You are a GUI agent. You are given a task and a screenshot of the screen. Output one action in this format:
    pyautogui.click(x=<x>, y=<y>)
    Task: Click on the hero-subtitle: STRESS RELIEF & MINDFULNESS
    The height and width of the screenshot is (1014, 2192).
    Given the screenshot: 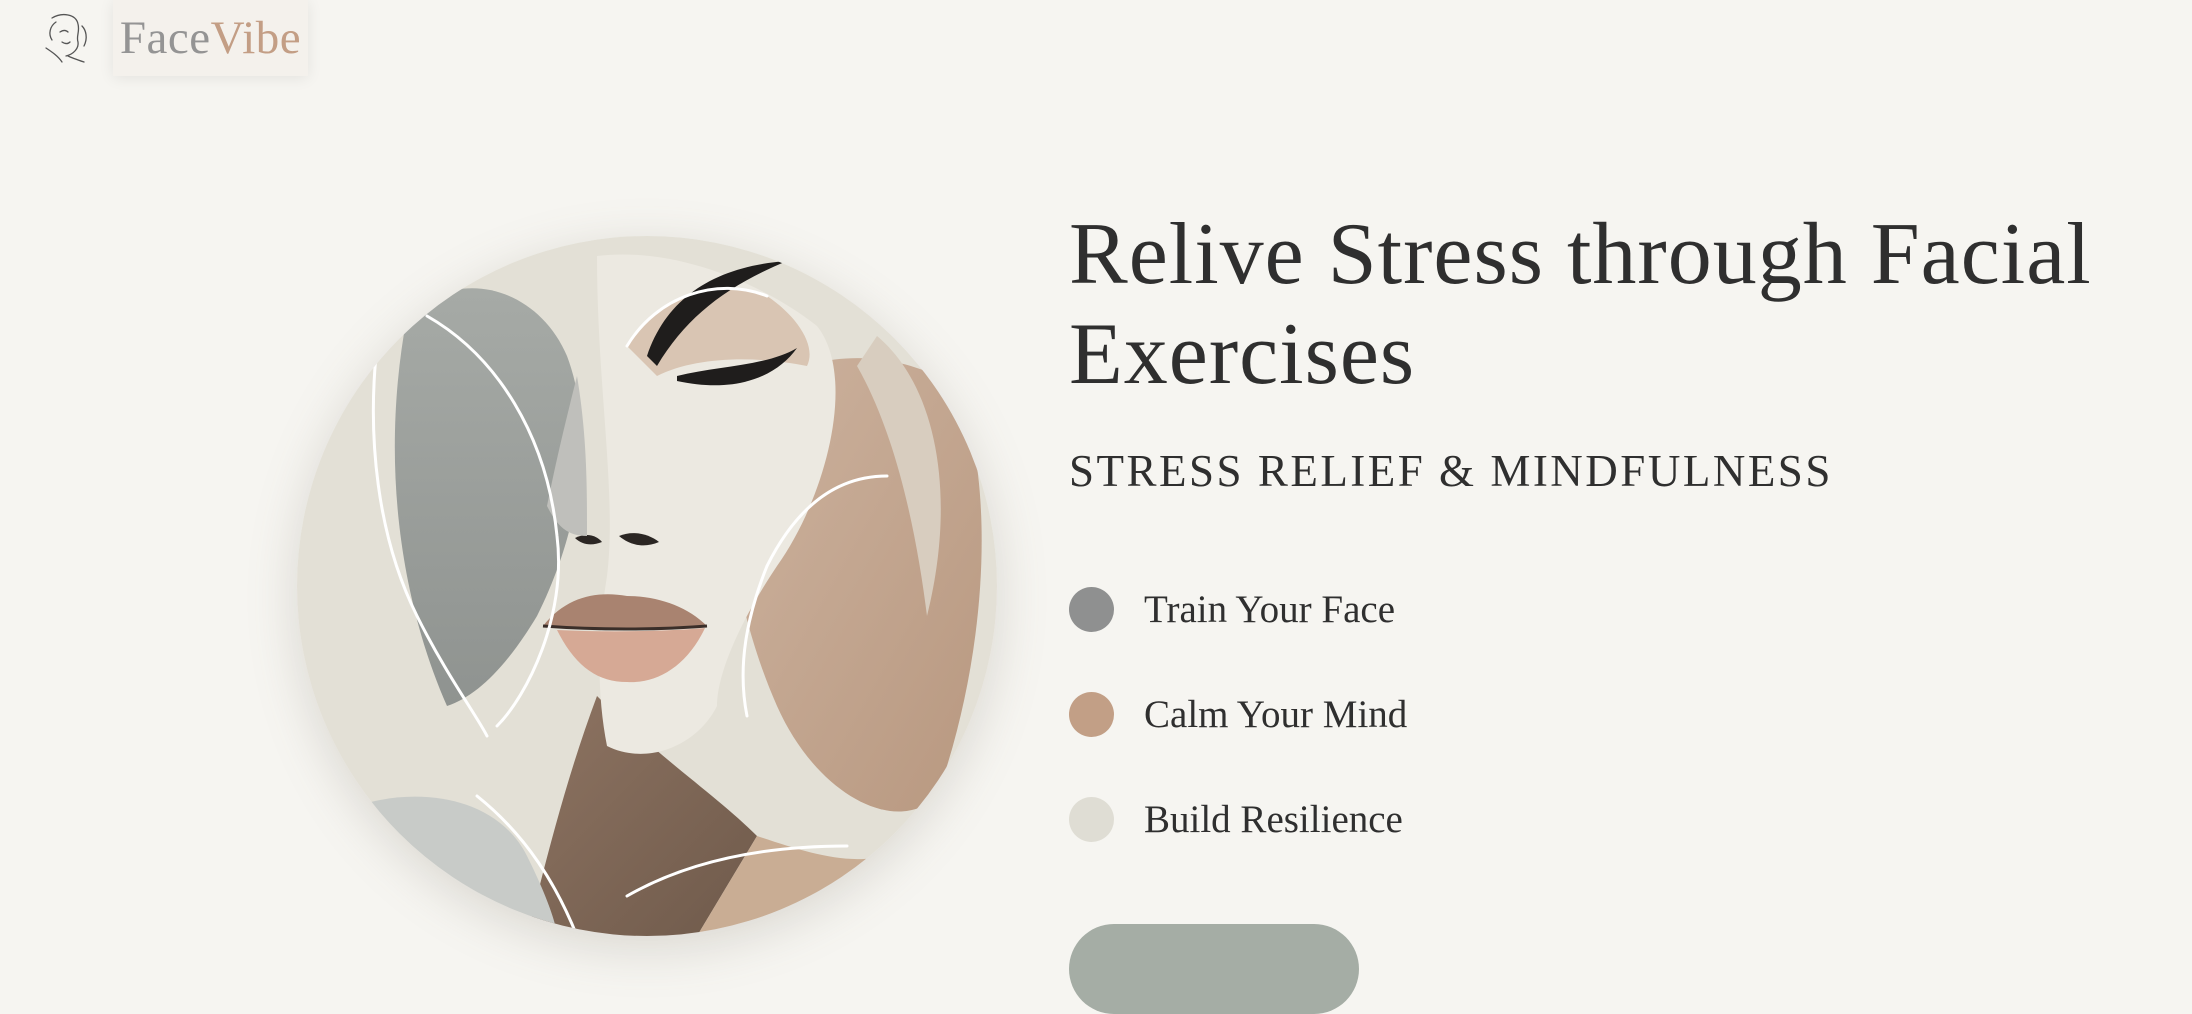 What is the action you would take?
    pyautogui.click(x=1451, y=471)
    